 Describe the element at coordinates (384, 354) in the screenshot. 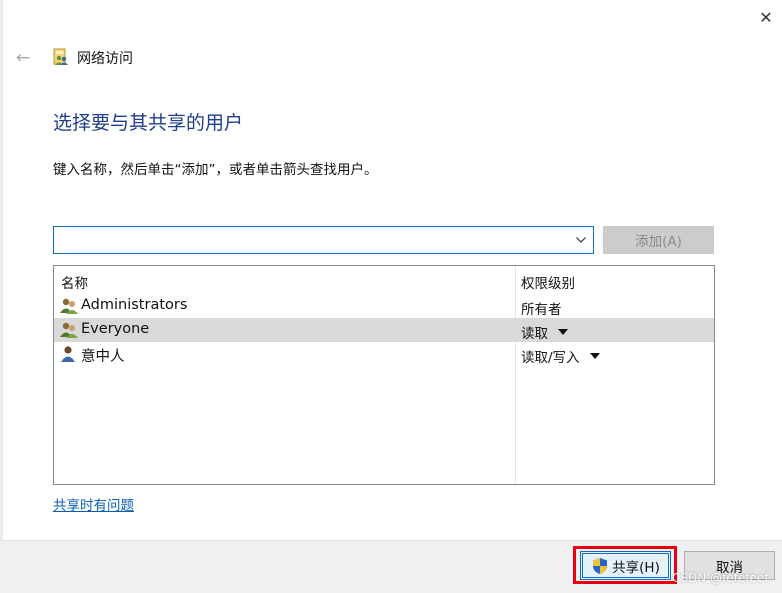

I see `list-row-user: 意中人 读取/写入` at that location.